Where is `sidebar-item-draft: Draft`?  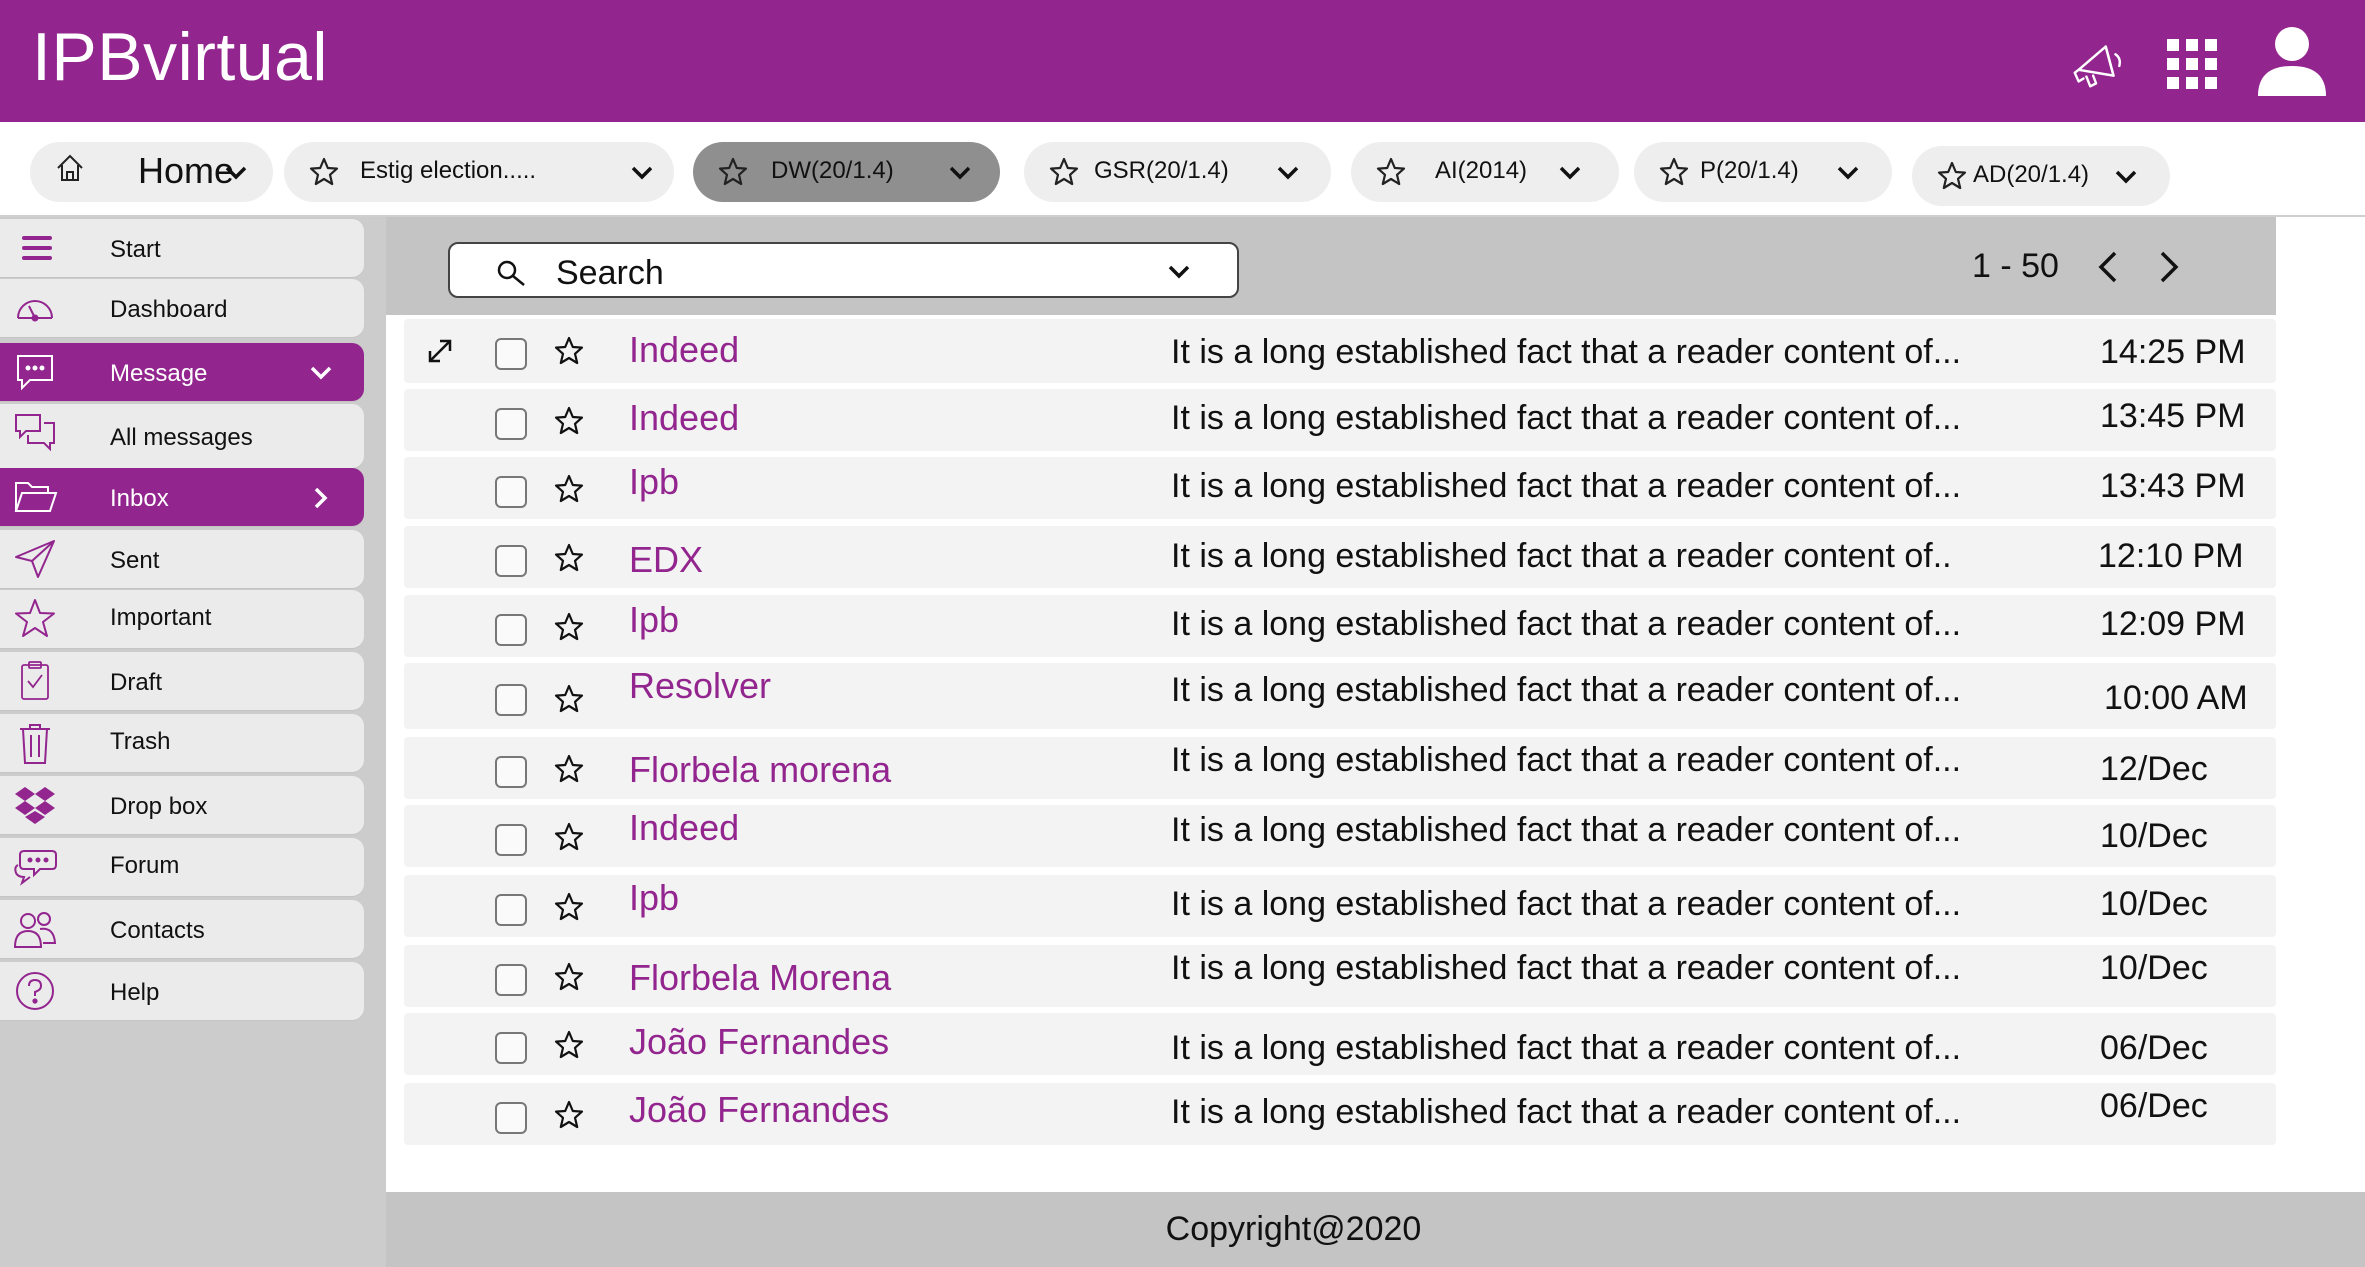
sidebar-item-draft: Draft is located at coordinates (182, 681).